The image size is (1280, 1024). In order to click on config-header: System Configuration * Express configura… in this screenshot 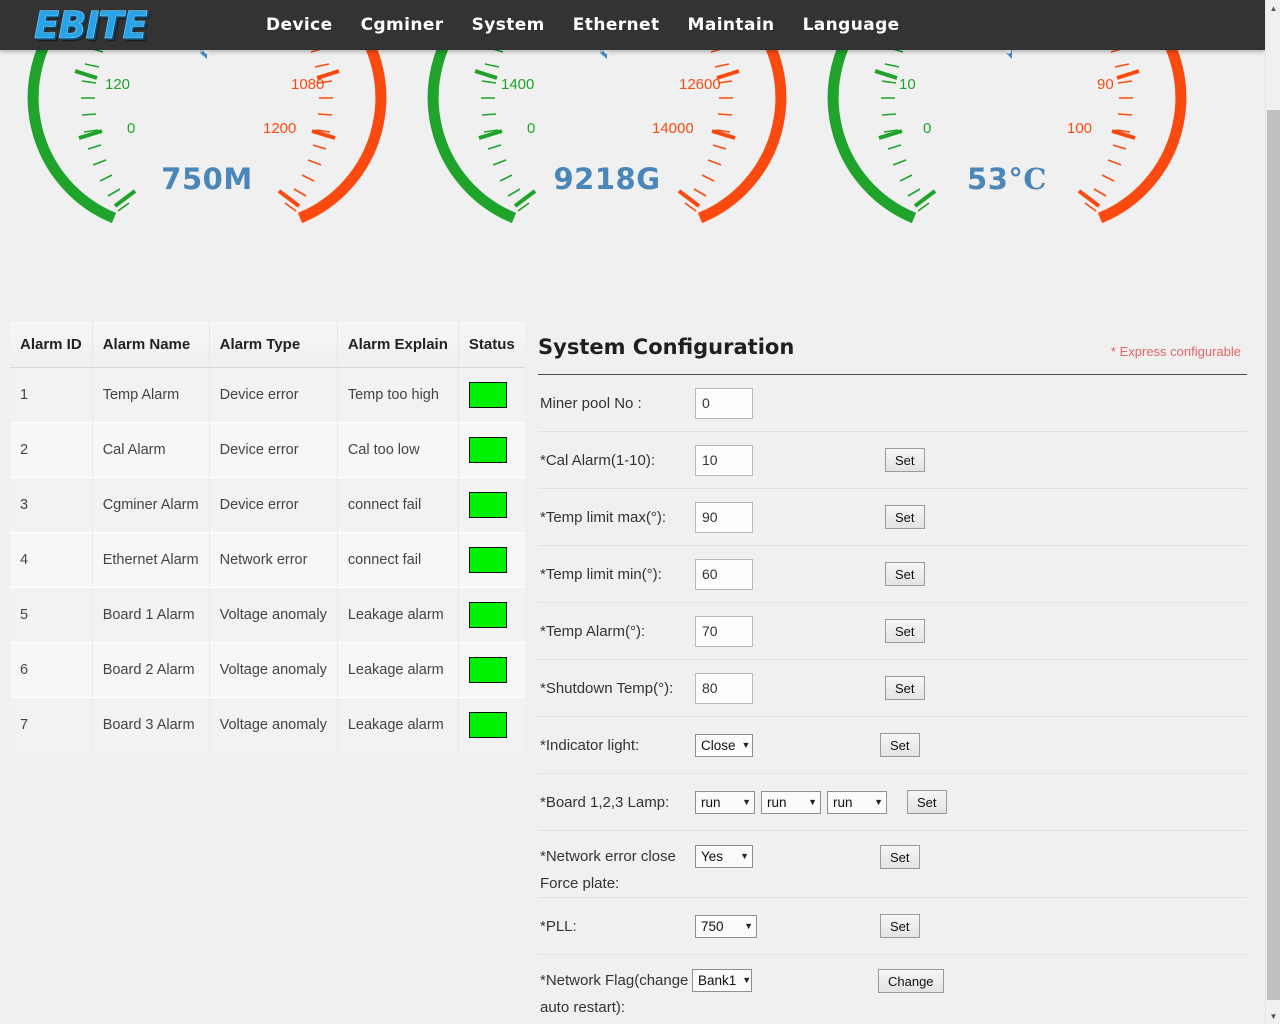, I will do `click(892, 348)`.